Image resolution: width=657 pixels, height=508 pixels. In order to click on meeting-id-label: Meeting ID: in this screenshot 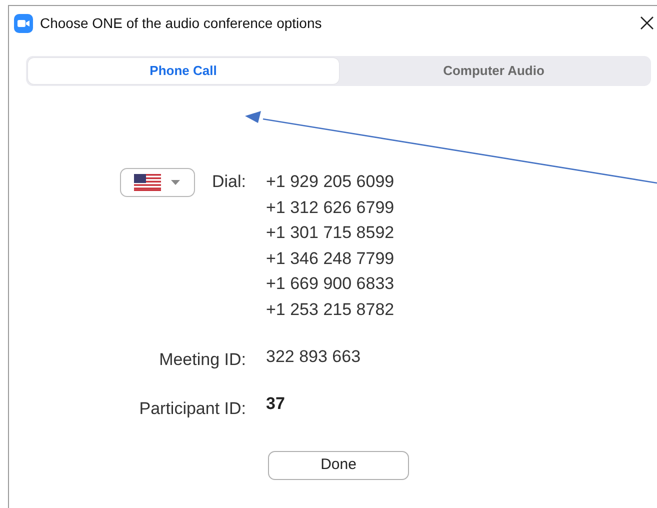, I will do `click(202, 360)`.